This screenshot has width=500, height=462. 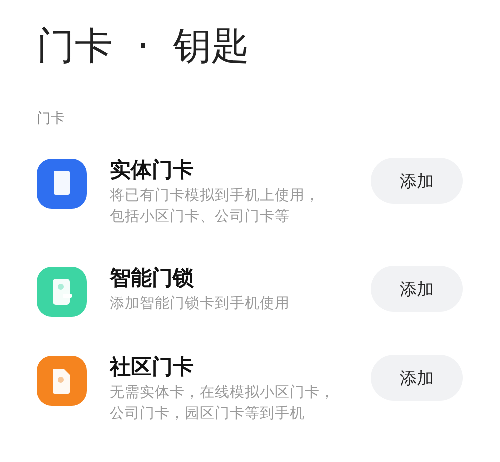 I want to click on section-label: 门卡, so click(x=51, y=119).